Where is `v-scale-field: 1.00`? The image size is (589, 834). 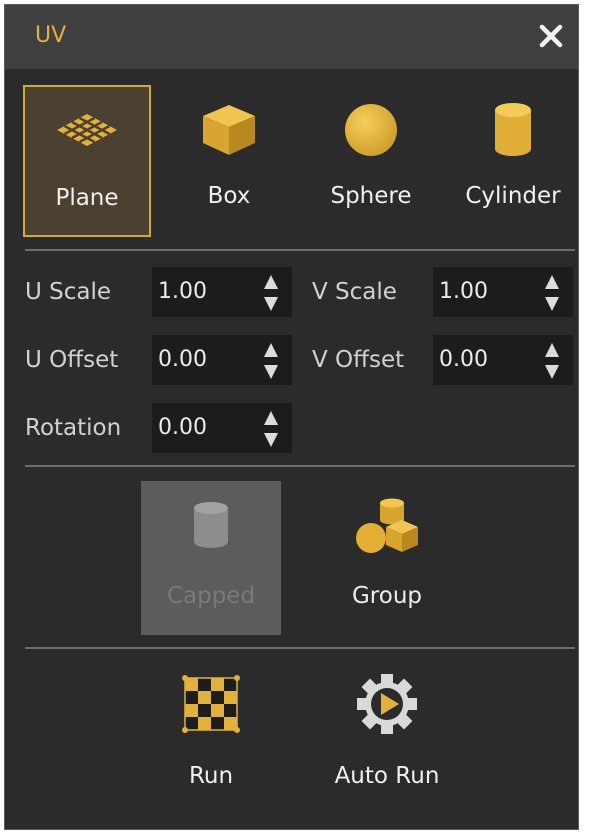 v-scale-field: 1.00 is located at coordinates (503, 292).